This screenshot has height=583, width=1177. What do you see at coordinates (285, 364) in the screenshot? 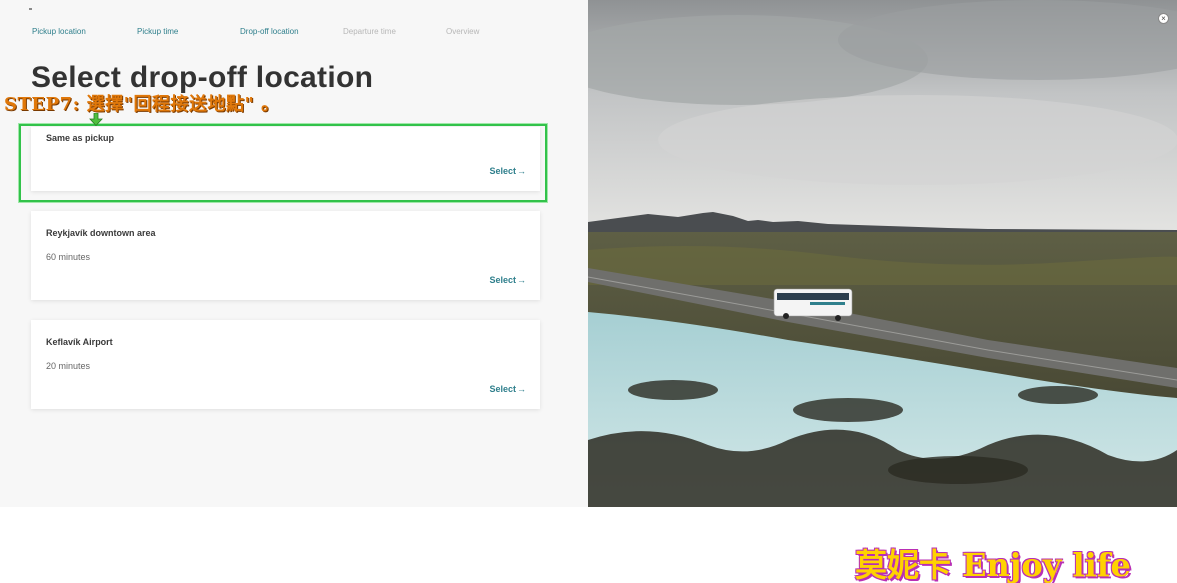
I see `option-card-keflavik: Keflavík Airport 20 minutes Select→` at bounding box center [285, 364].